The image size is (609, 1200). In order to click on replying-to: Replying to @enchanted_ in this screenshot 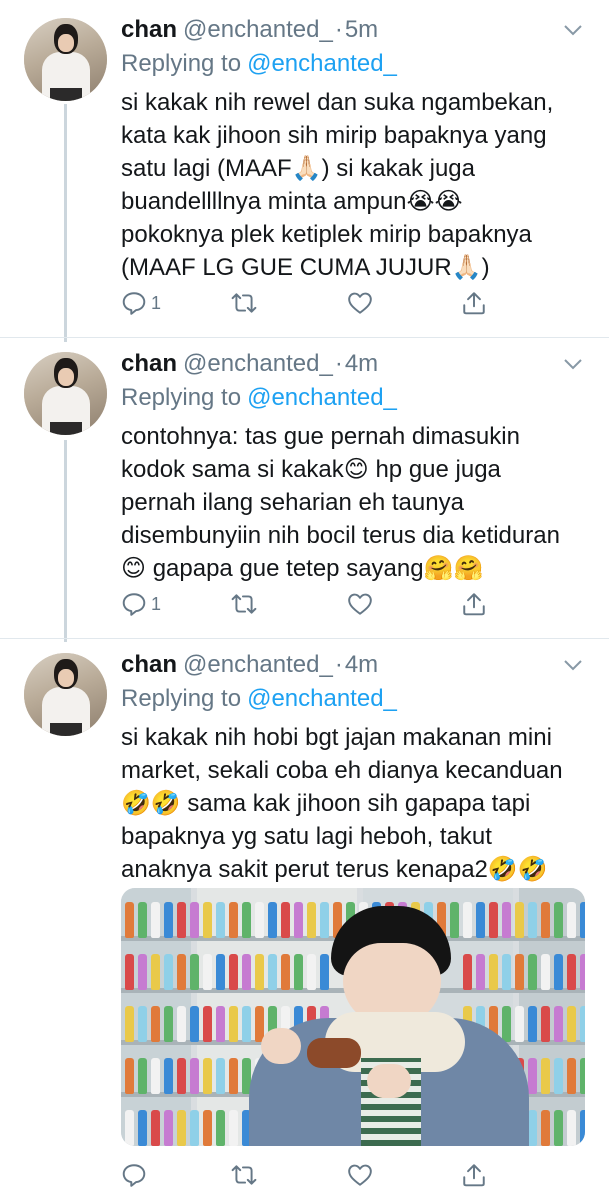, I will do `click(356, 398)`.